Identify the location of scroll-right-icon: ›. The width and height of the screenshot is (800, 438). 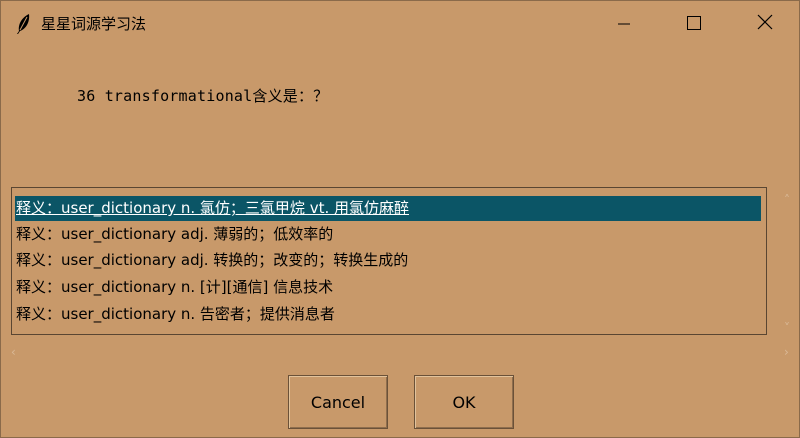
(786, 352).